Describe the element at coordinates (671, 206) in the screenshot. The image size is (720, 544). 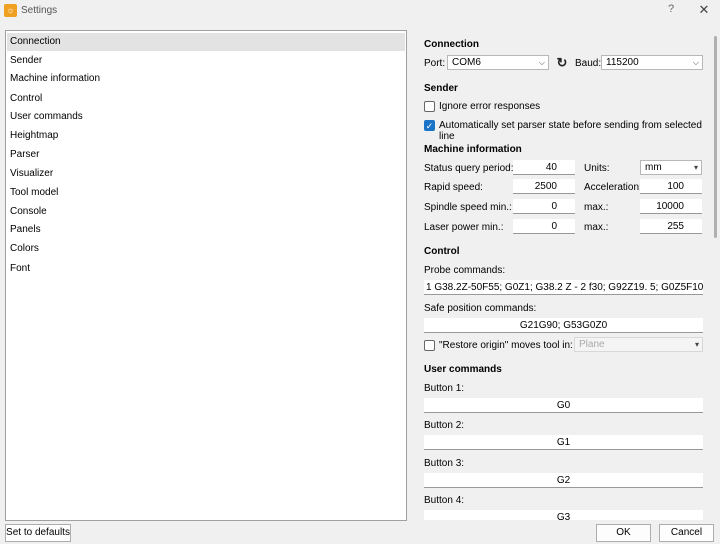
I see `spindle-max-input: 10000` at that location.